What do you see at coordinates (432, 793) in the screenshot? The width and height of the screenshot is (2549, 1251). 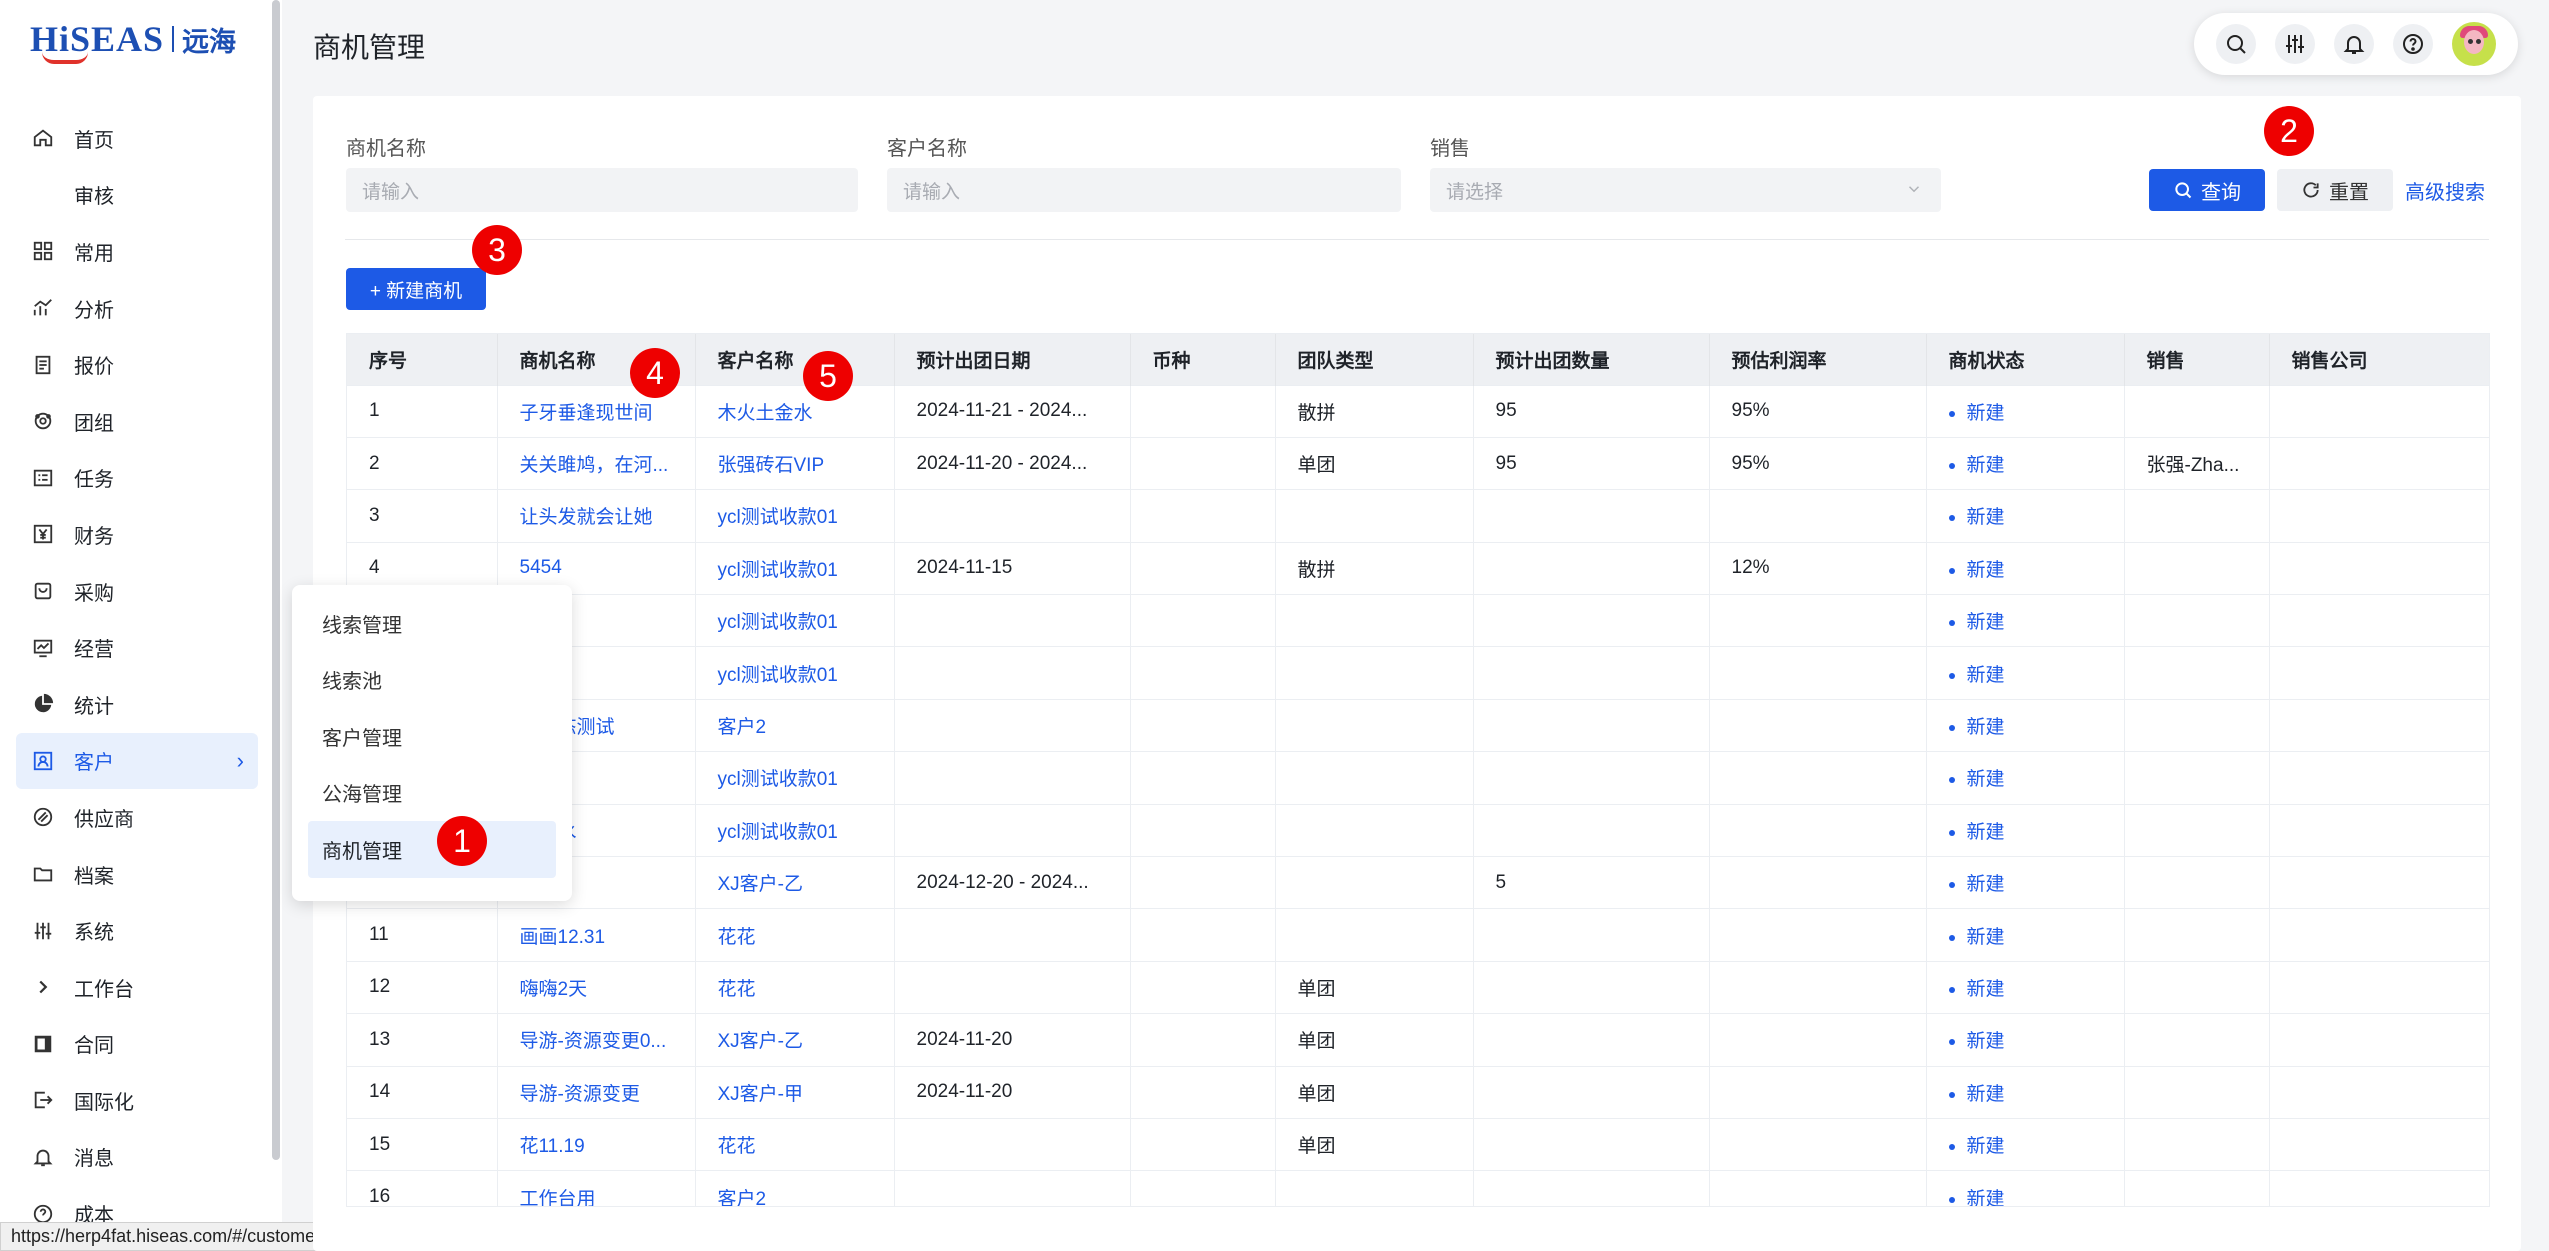 I see `submenu-item: 公海管理` at bounding box center [432, 793].